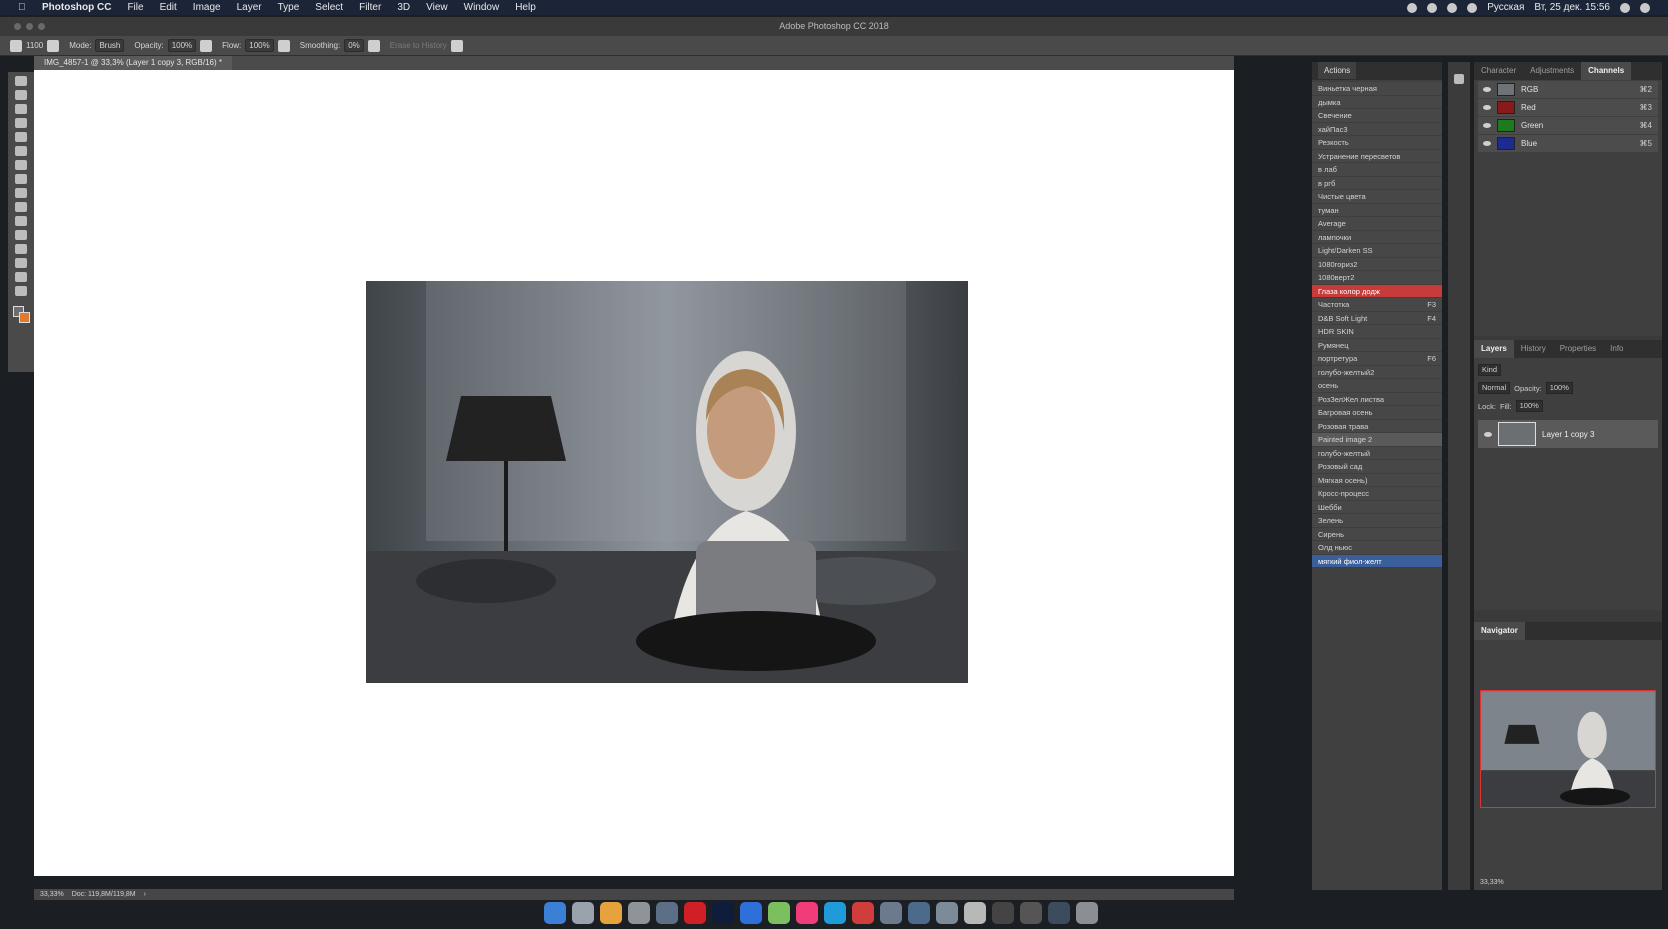 The height and width of the screenshot is (929, 1668). What do you see at coordinates (21, 277) in the screenshot?
I see `zoom-tool-icon` at bounding box center [21, 277].